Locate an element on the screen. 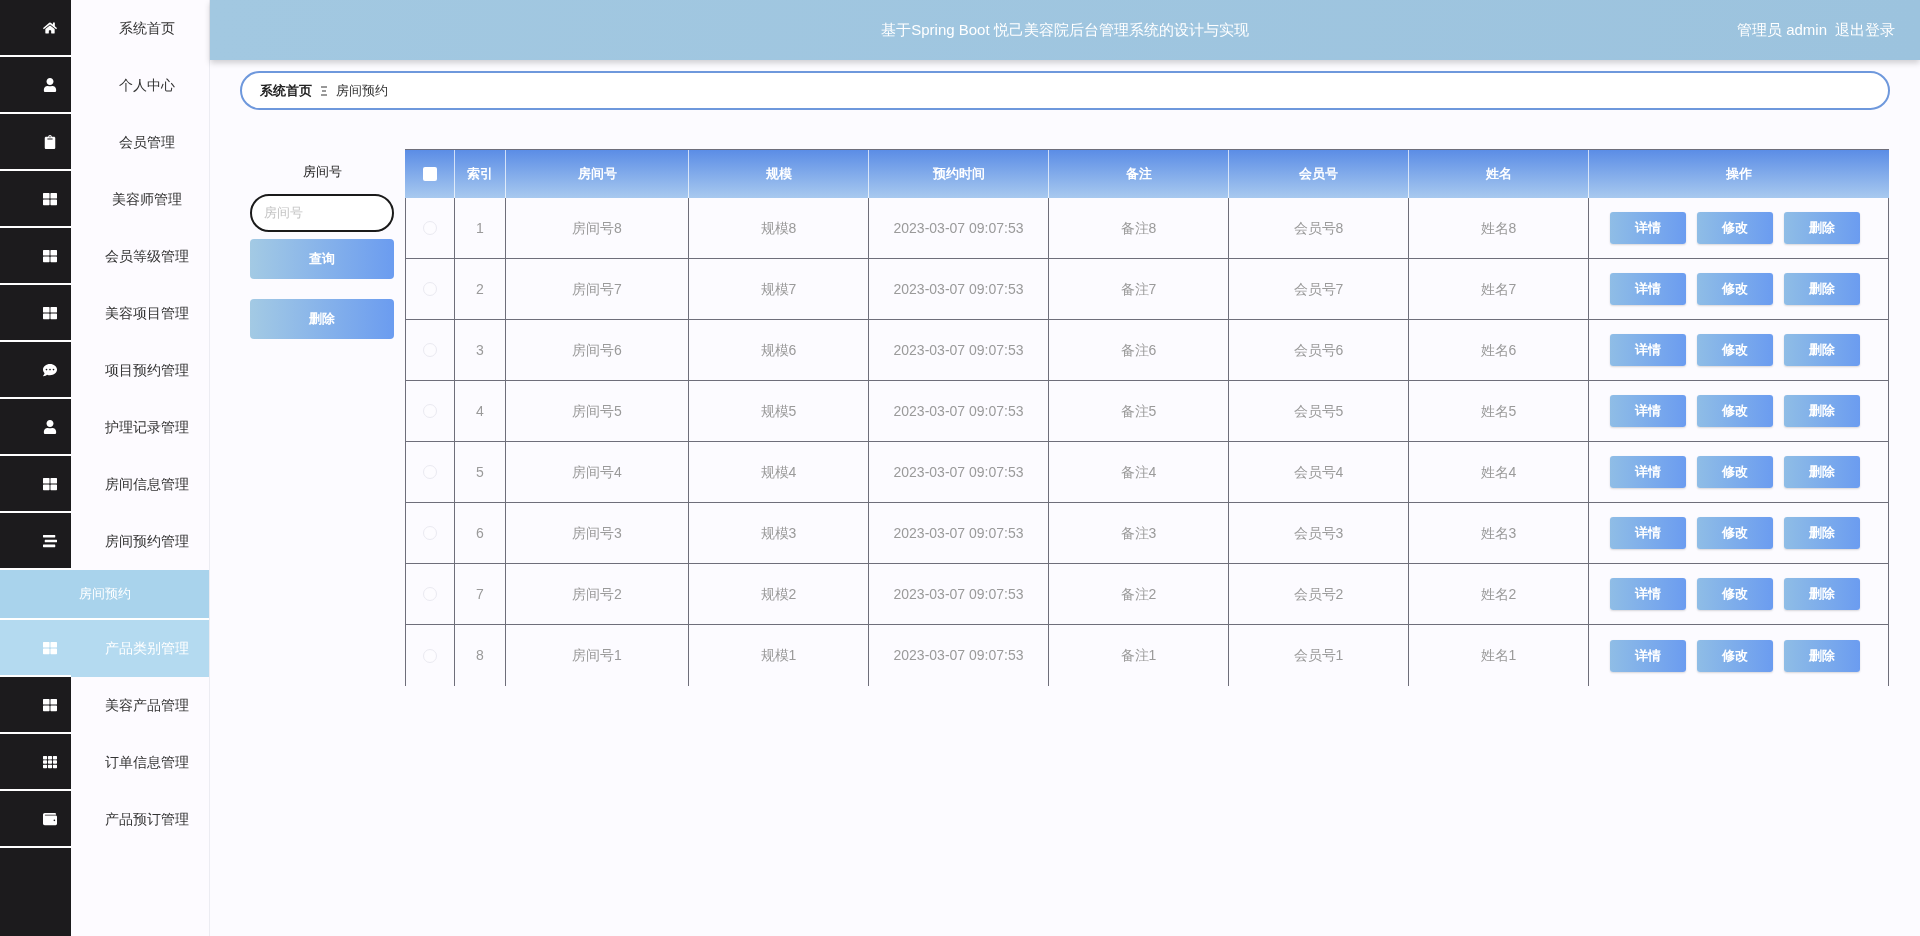 The image size is (1920, 936). table-cell: 会员号1 is located at coordinates (1319, 655).